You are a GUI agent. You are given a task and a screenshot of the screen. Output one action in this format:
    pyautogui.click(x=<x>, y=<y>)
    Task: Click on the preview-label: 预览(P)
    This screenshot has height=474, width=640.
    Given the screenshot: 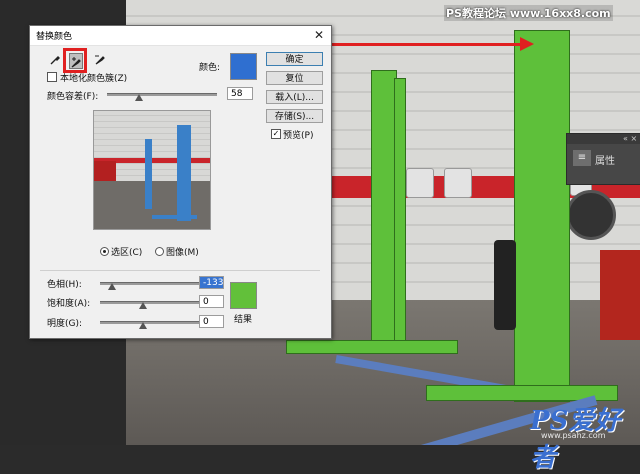 What is the action you would take?
    pyautogui.click(x=298, y=136)
    